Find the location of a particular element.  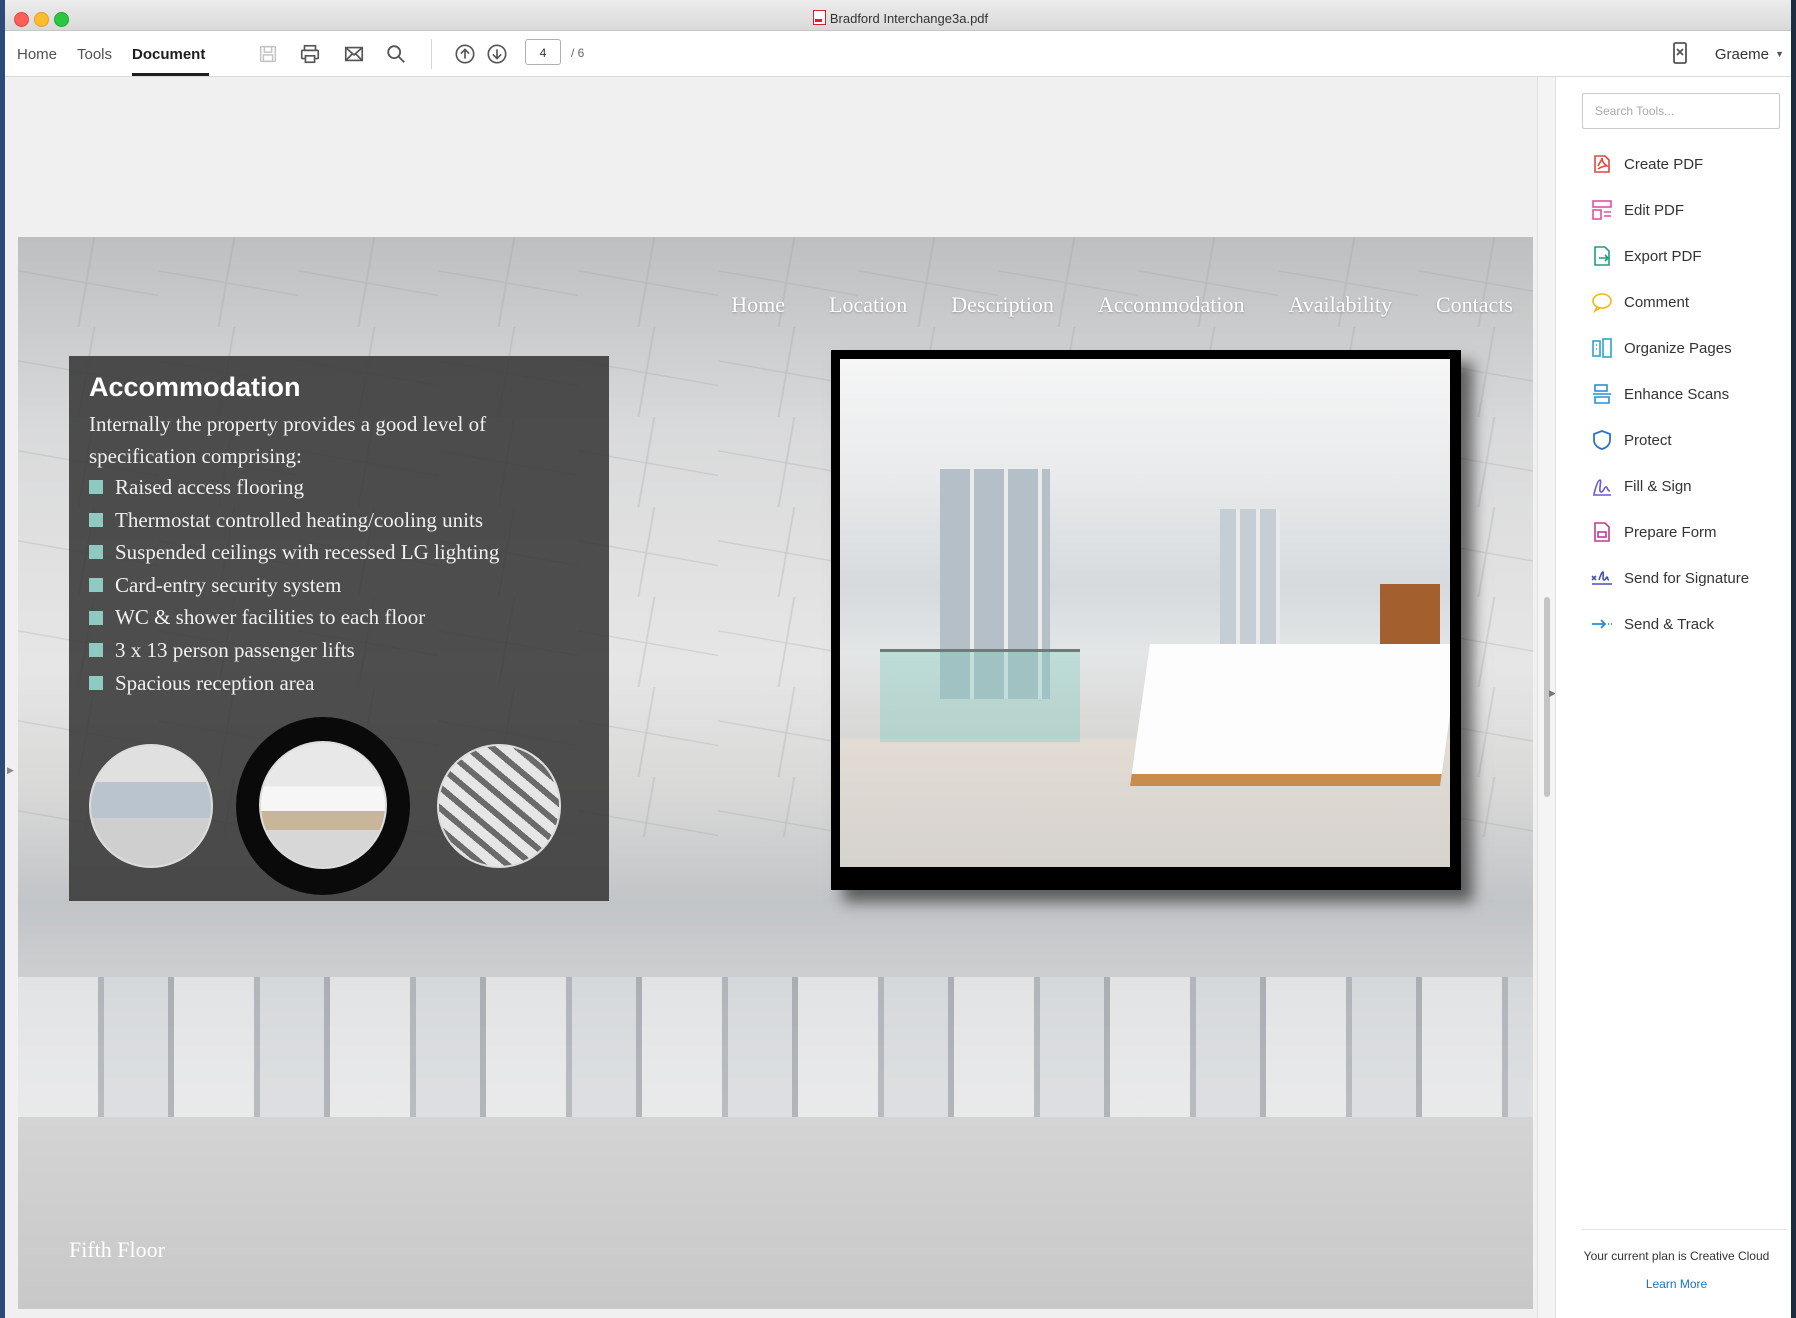

page-nav-description: Description is located at coordinates (1002, 305).